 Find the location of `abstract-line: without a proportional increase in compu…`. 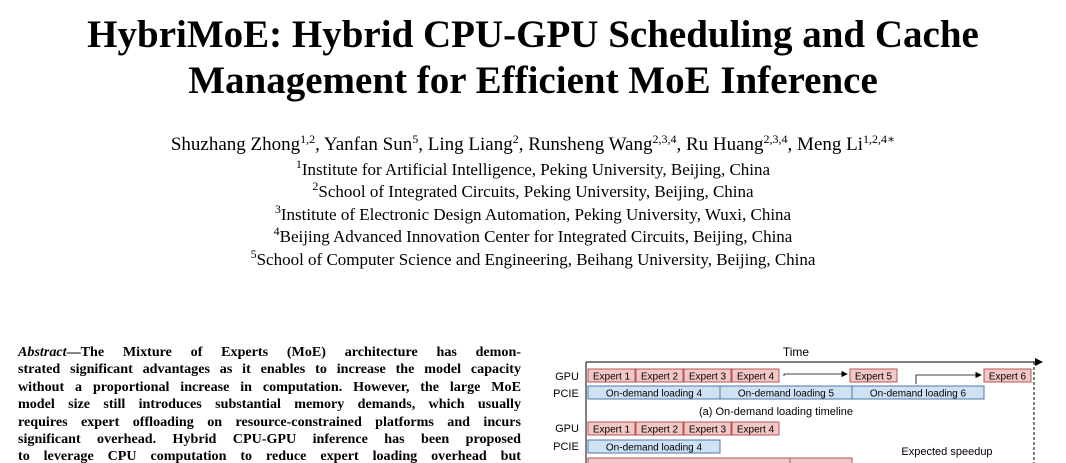

abstract-line: without a proportional increase in compu… is located at coordinates (269, 386).